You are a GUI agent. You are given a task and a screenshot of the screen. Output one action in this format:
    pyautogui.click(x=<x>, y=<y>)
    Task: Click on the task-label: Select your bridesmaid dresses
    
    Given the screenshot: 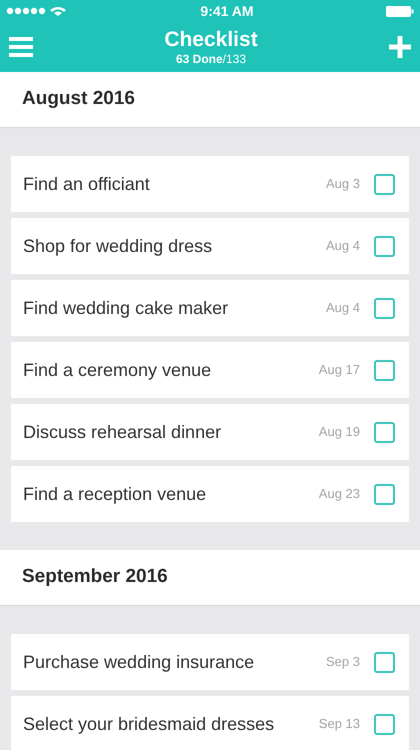 What is the action you would take?
    pyautogui.click(x=149, y=724)
    